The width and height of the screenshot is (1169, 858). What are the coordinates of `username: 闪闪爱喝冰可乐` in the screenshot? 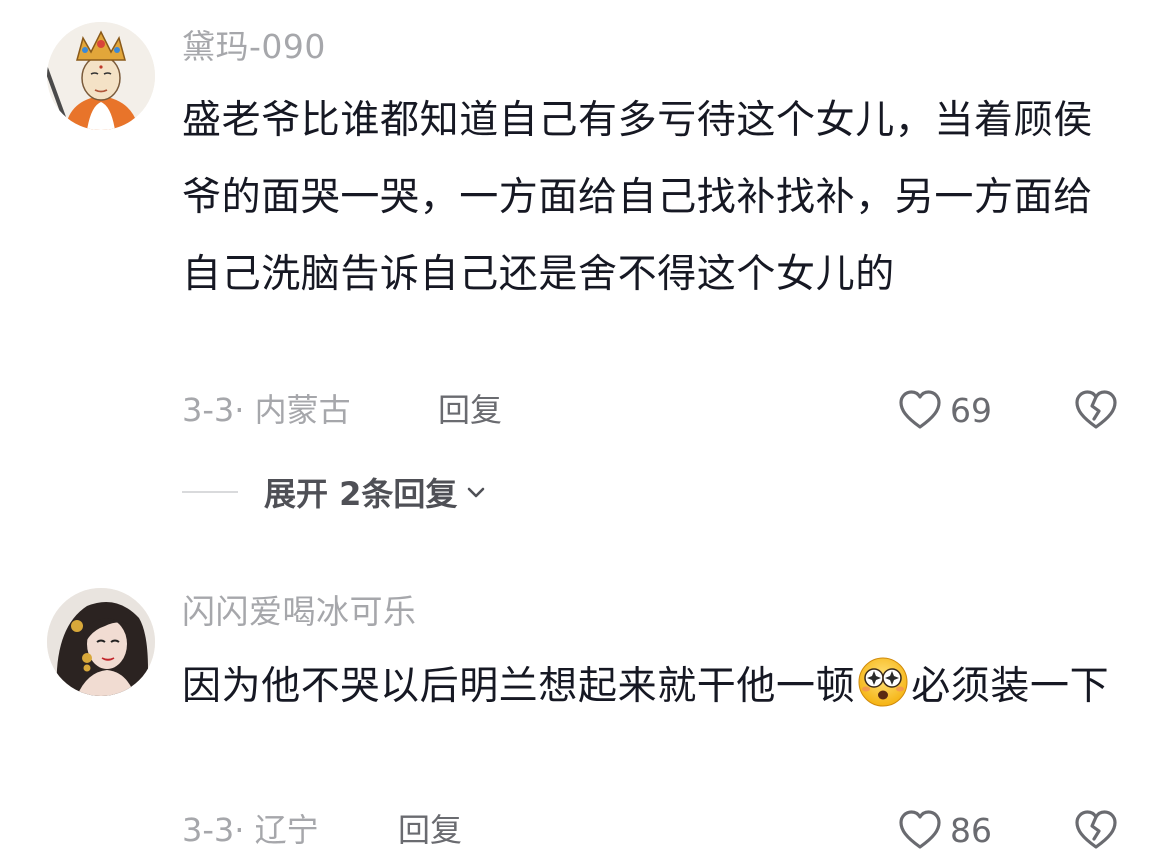 It's located at (299, 612).